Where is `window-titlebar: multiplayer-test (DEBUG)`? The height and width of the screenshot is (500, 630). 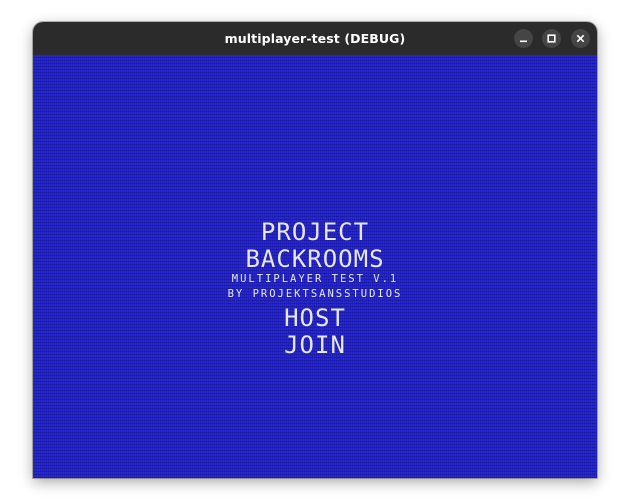 window-titlebar: multiplayer-test (DEBUG) is located at coordinates (315, 38).